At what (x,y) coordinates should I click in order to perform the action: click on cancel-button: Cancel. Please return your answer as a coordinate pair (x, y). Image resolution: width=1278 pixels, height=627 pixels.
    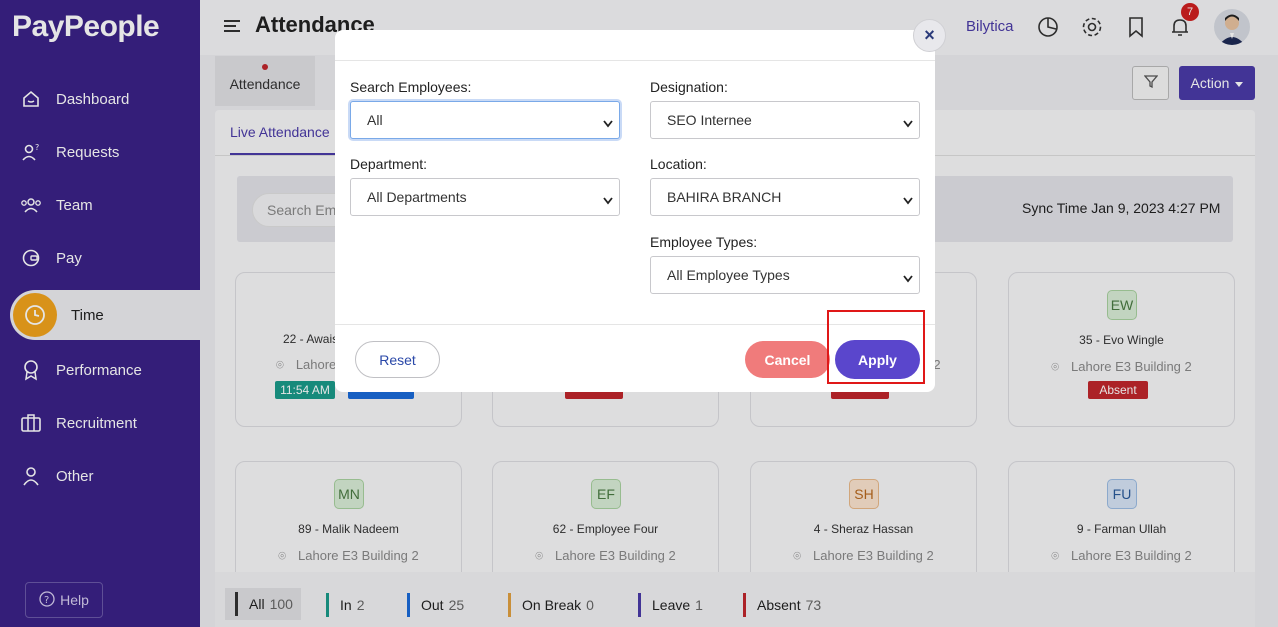
    Looking at the image, I should click on (787, 359).